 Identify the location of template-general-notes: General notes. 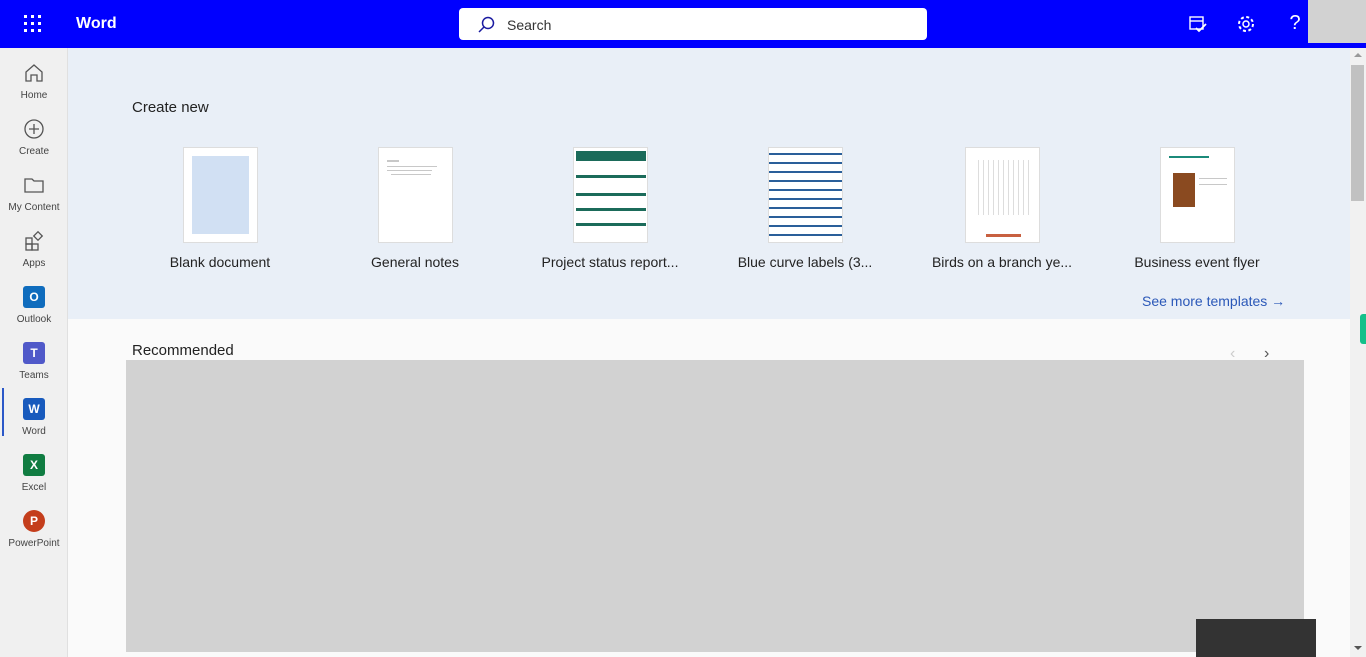
(415, 208).